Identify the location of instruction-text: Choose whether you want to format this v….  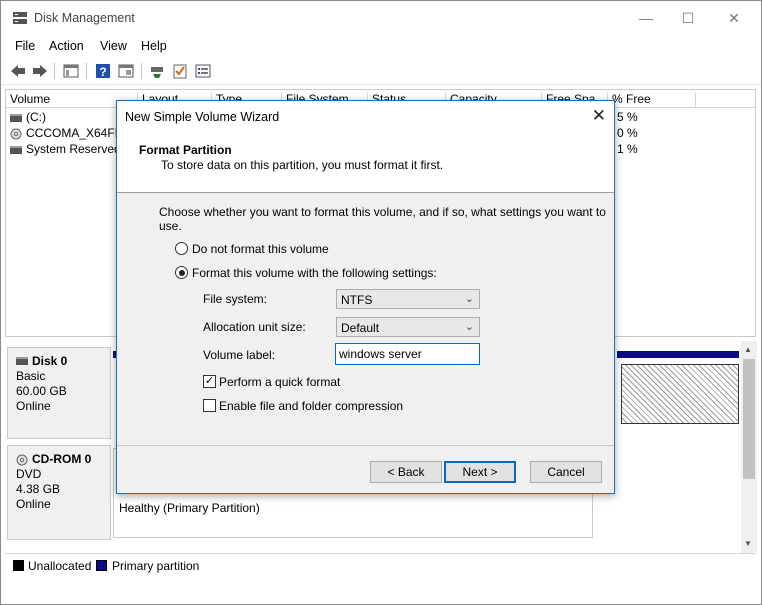
(382, 219).